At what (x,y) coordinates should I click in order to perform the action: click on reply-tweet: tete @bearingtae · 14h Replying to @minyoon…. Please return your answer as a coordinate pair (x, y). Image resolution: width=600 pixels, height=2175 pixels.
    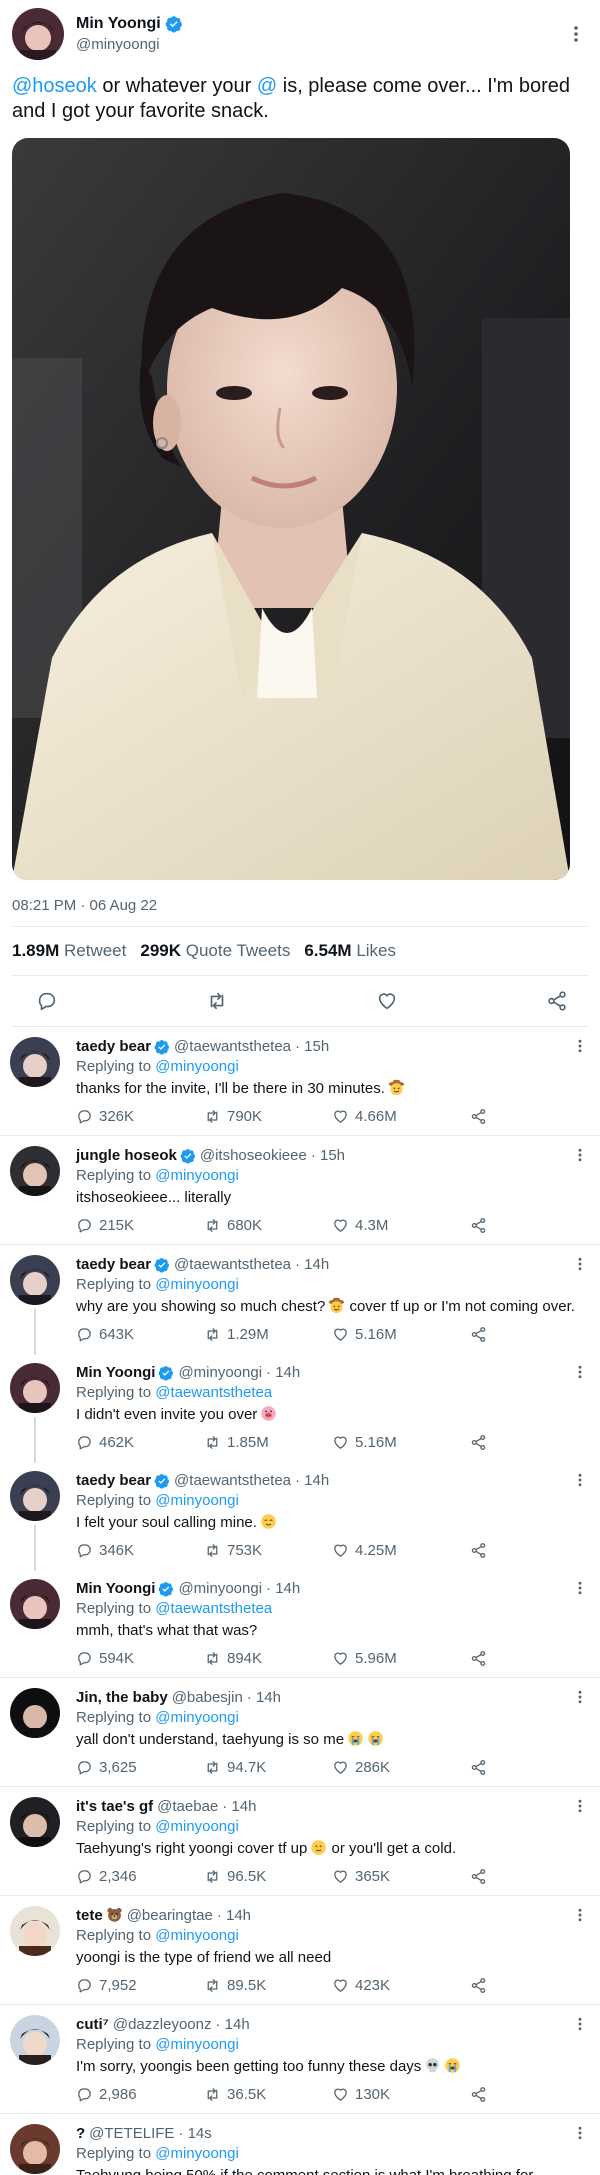
    Looking at the image, I should click on (300, 1950).